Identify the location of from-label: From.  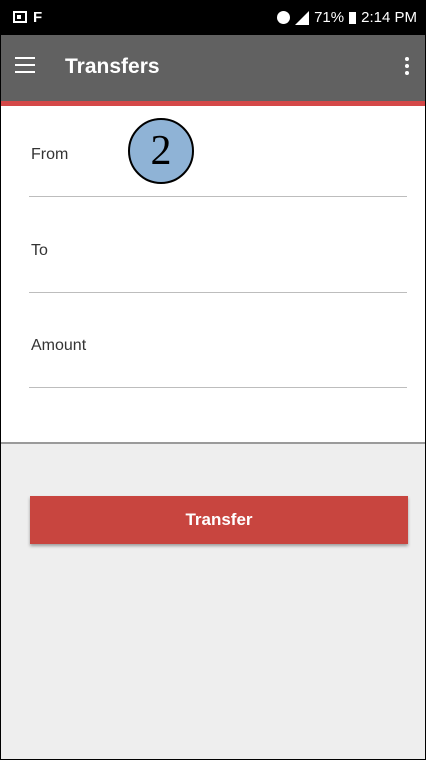
(50, 154).